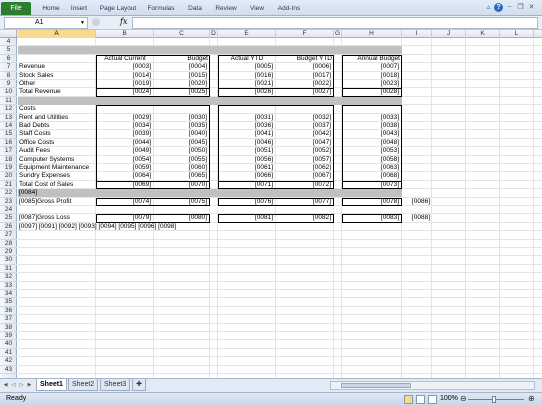 The height and width of the screenshot is (406, 542). Describe the element at coordinates (180, 143) in the screenshot. I see `costs-row-value: [0045]` at that location.